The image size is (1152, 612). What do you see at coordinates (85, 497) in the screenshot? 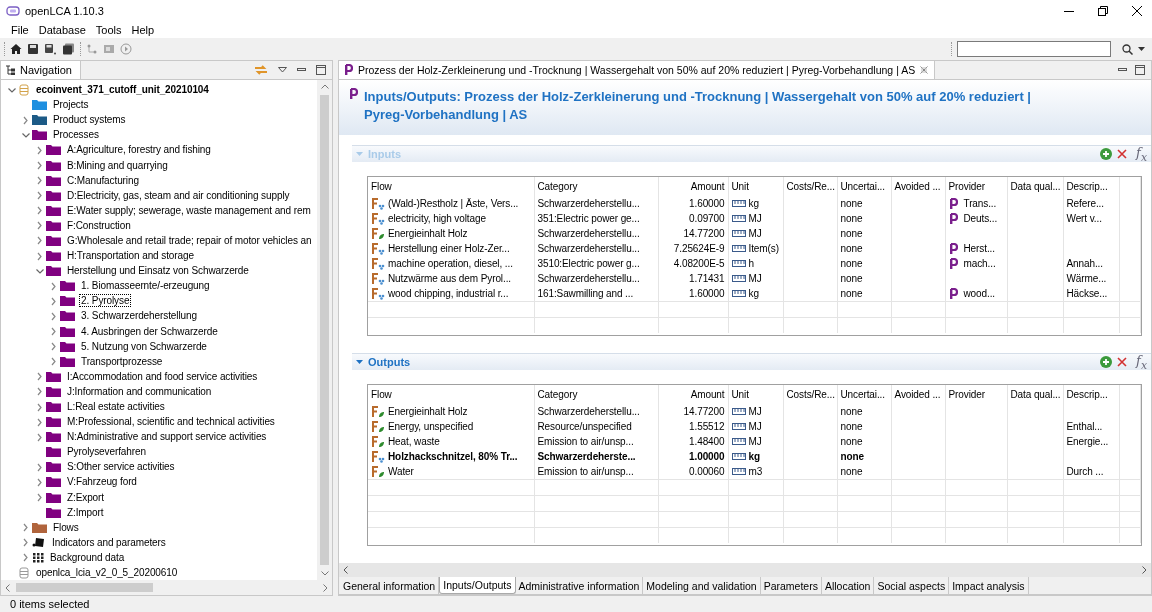
I see `tree-item-label: Z:Export` at bounding box center [85, 497].